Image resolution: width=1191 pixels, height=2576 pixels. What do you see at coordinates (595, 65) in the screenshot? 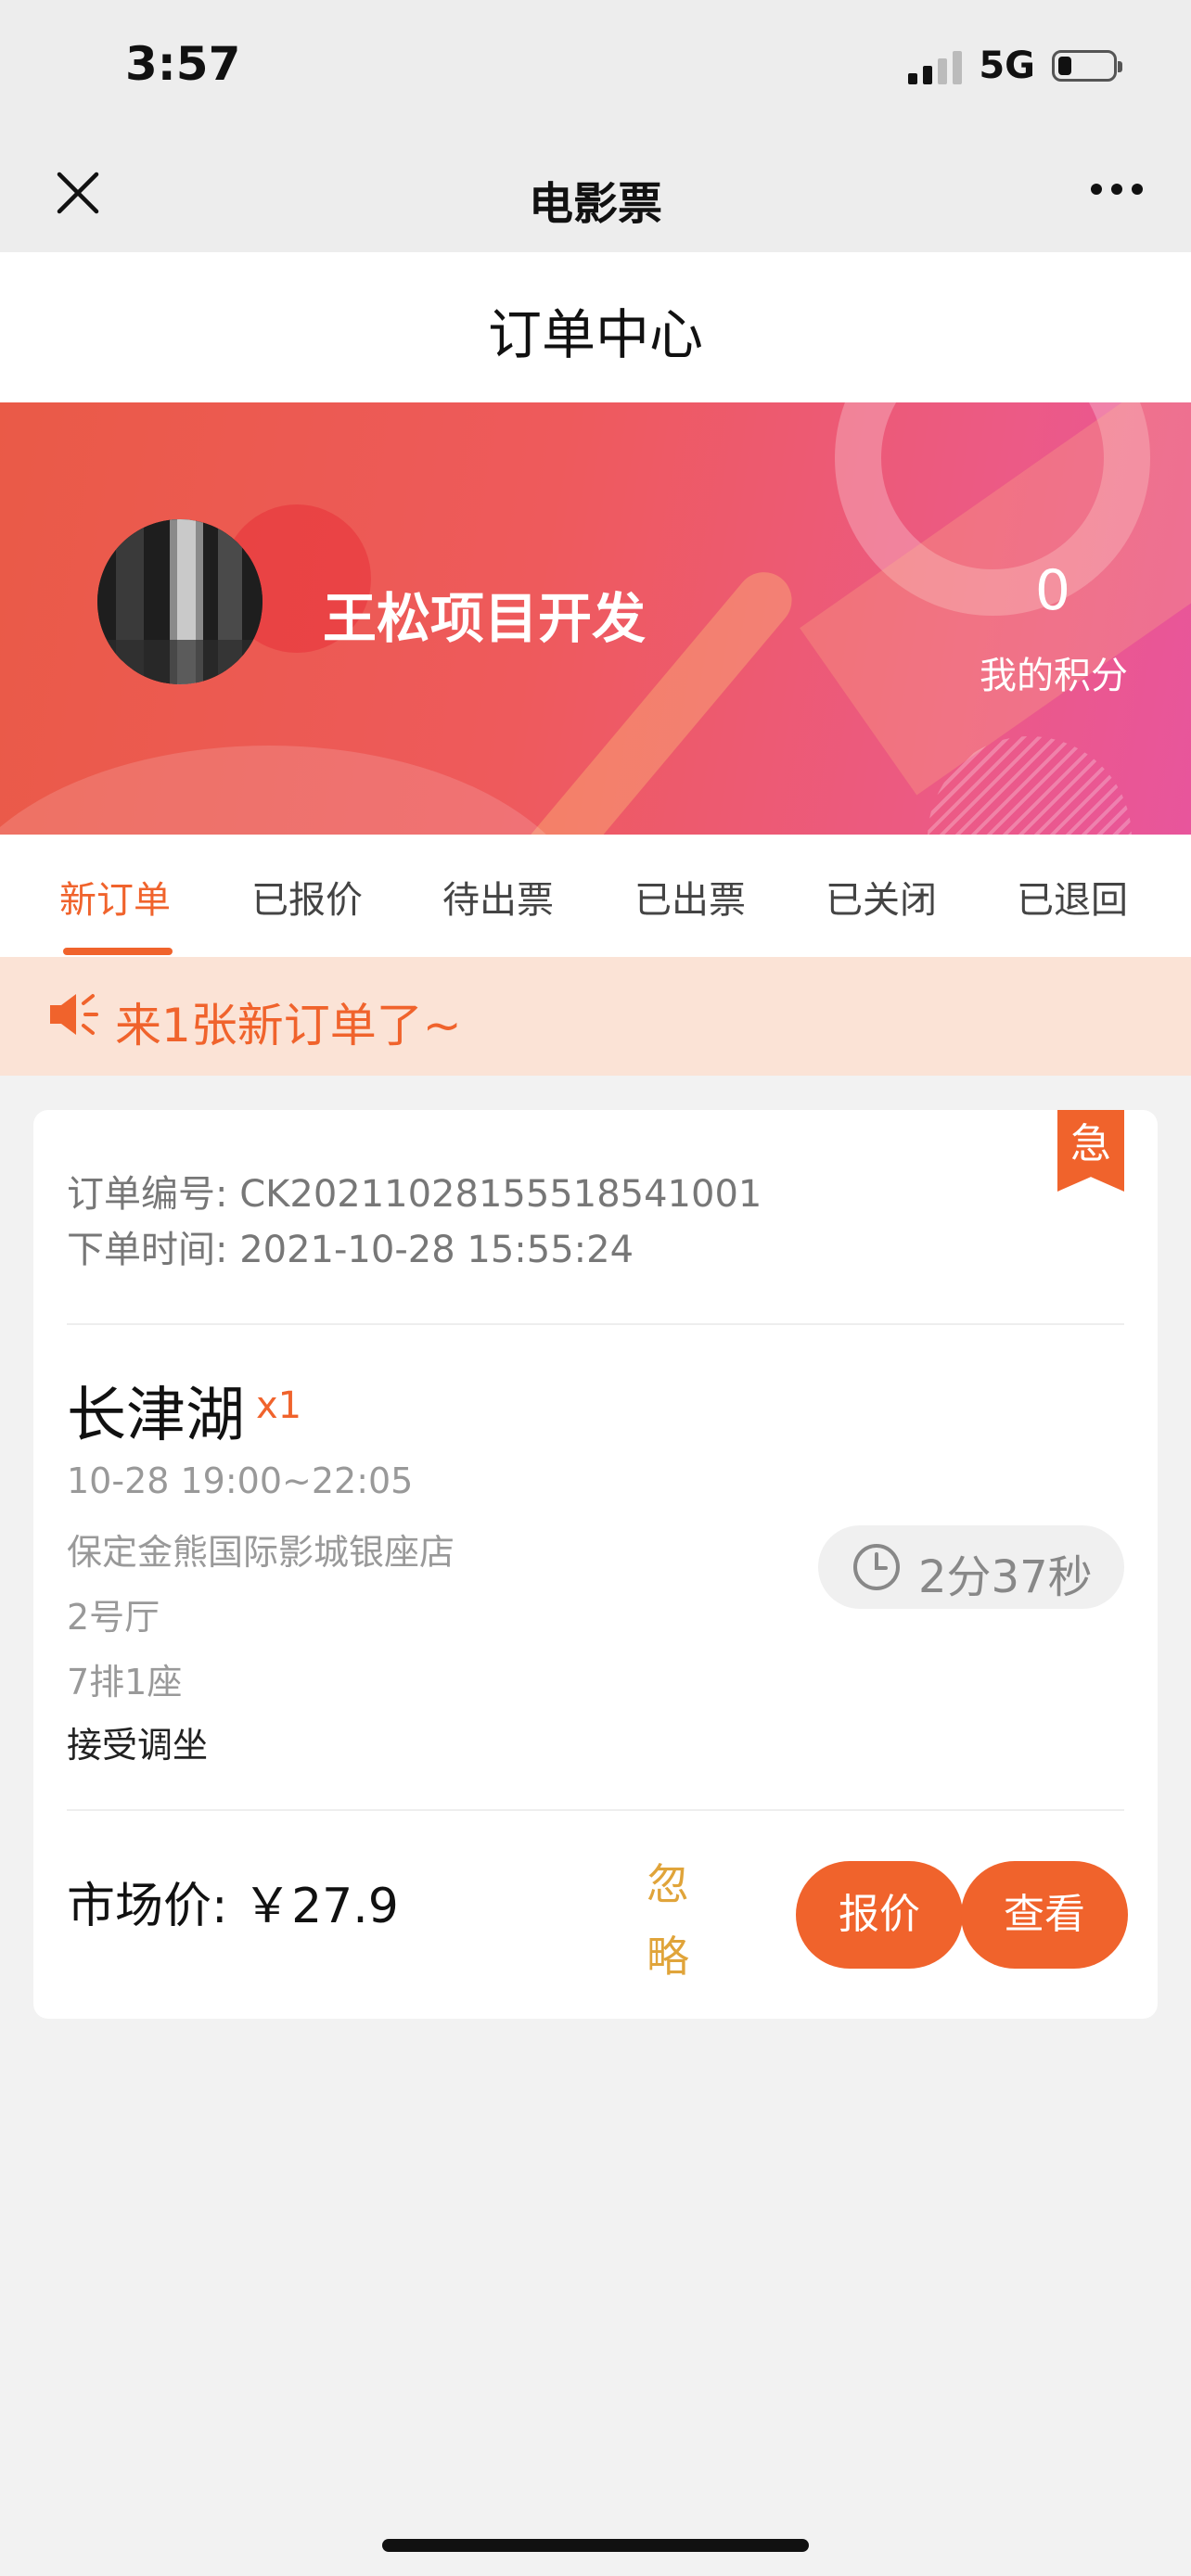
I see `status-bar: 3:57 5G` at bounding box center [595, 65].